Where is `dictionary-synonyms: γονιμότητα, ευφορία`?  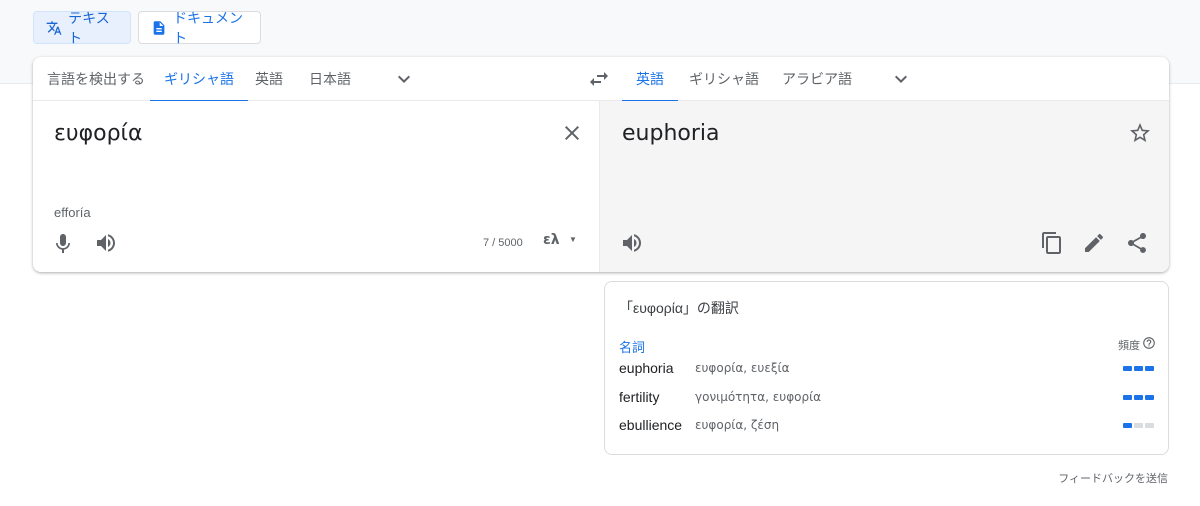 dictionary-synonyms: γονιμότητα, ευφορία is located at coordinates (758, 397).